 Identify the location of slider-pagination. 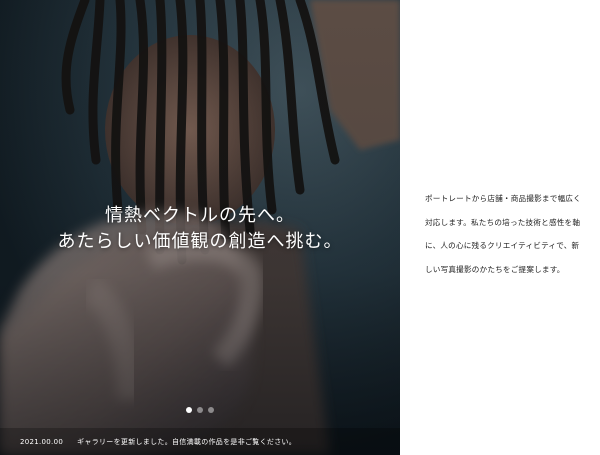
(200, 410).